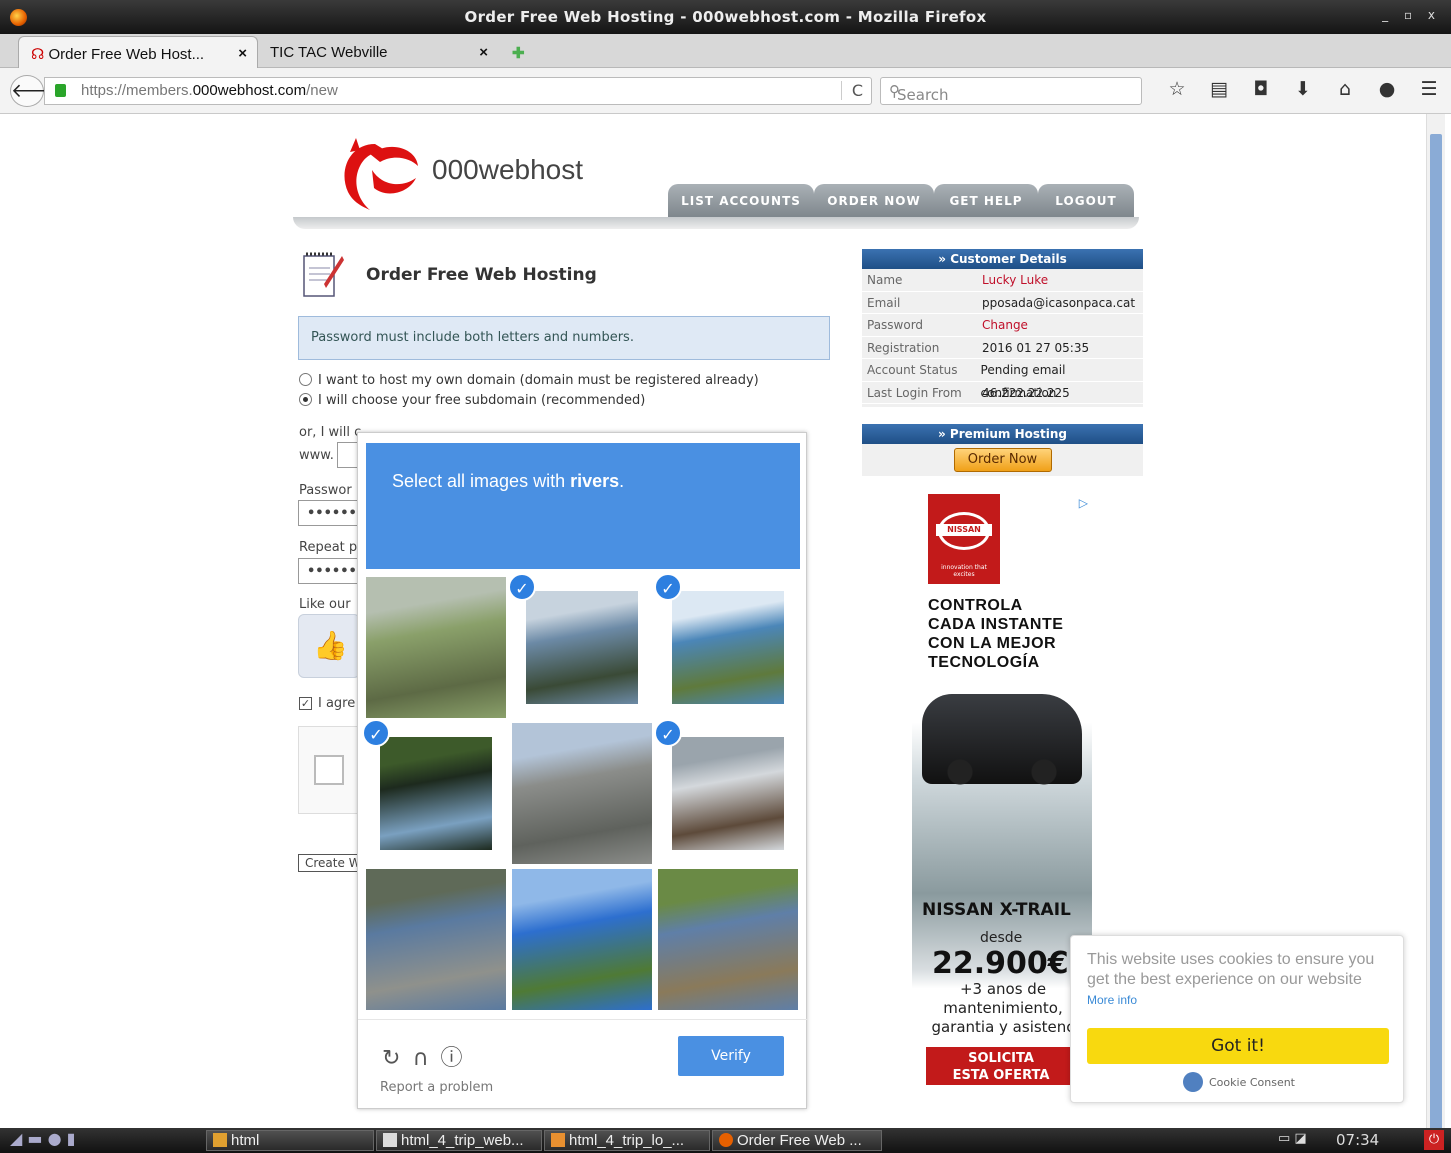 The width and height of the screenshot is (1451, 1153). I want to click on chat-icon: ●, so click(1387, 89).